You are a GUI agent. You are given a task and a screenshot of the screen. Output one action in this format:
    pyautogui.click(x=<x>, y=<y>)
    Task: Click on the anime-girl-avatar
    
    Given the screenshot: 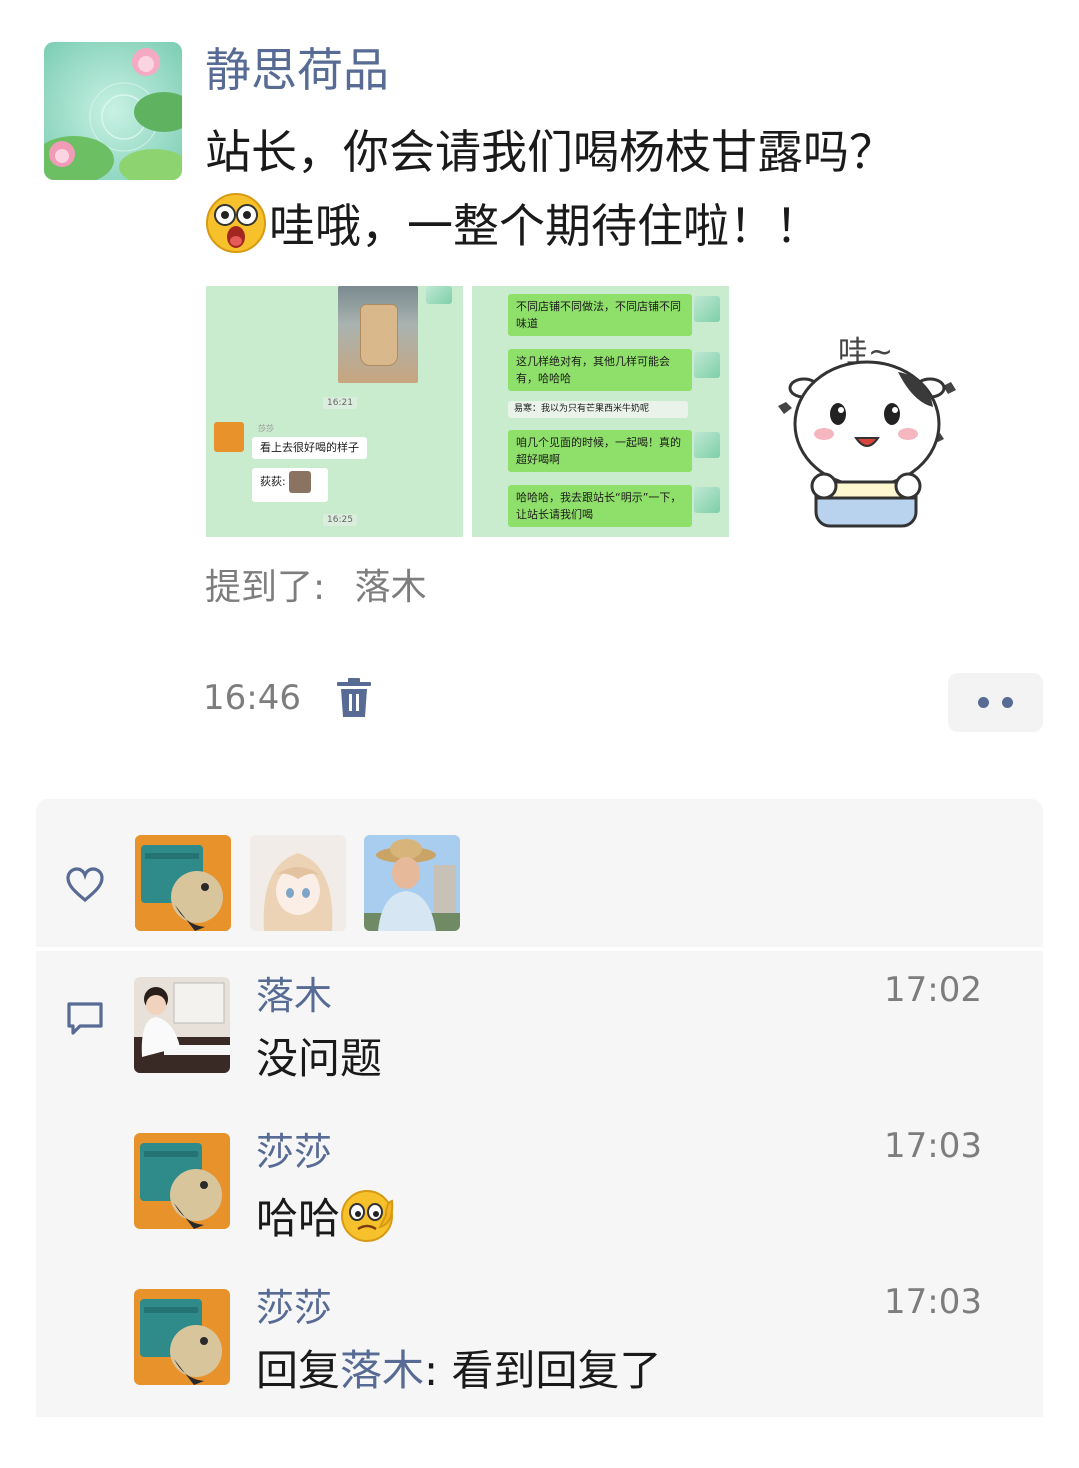 What is the action you would take?
    pyautogui.click(x=298, y=883)
    